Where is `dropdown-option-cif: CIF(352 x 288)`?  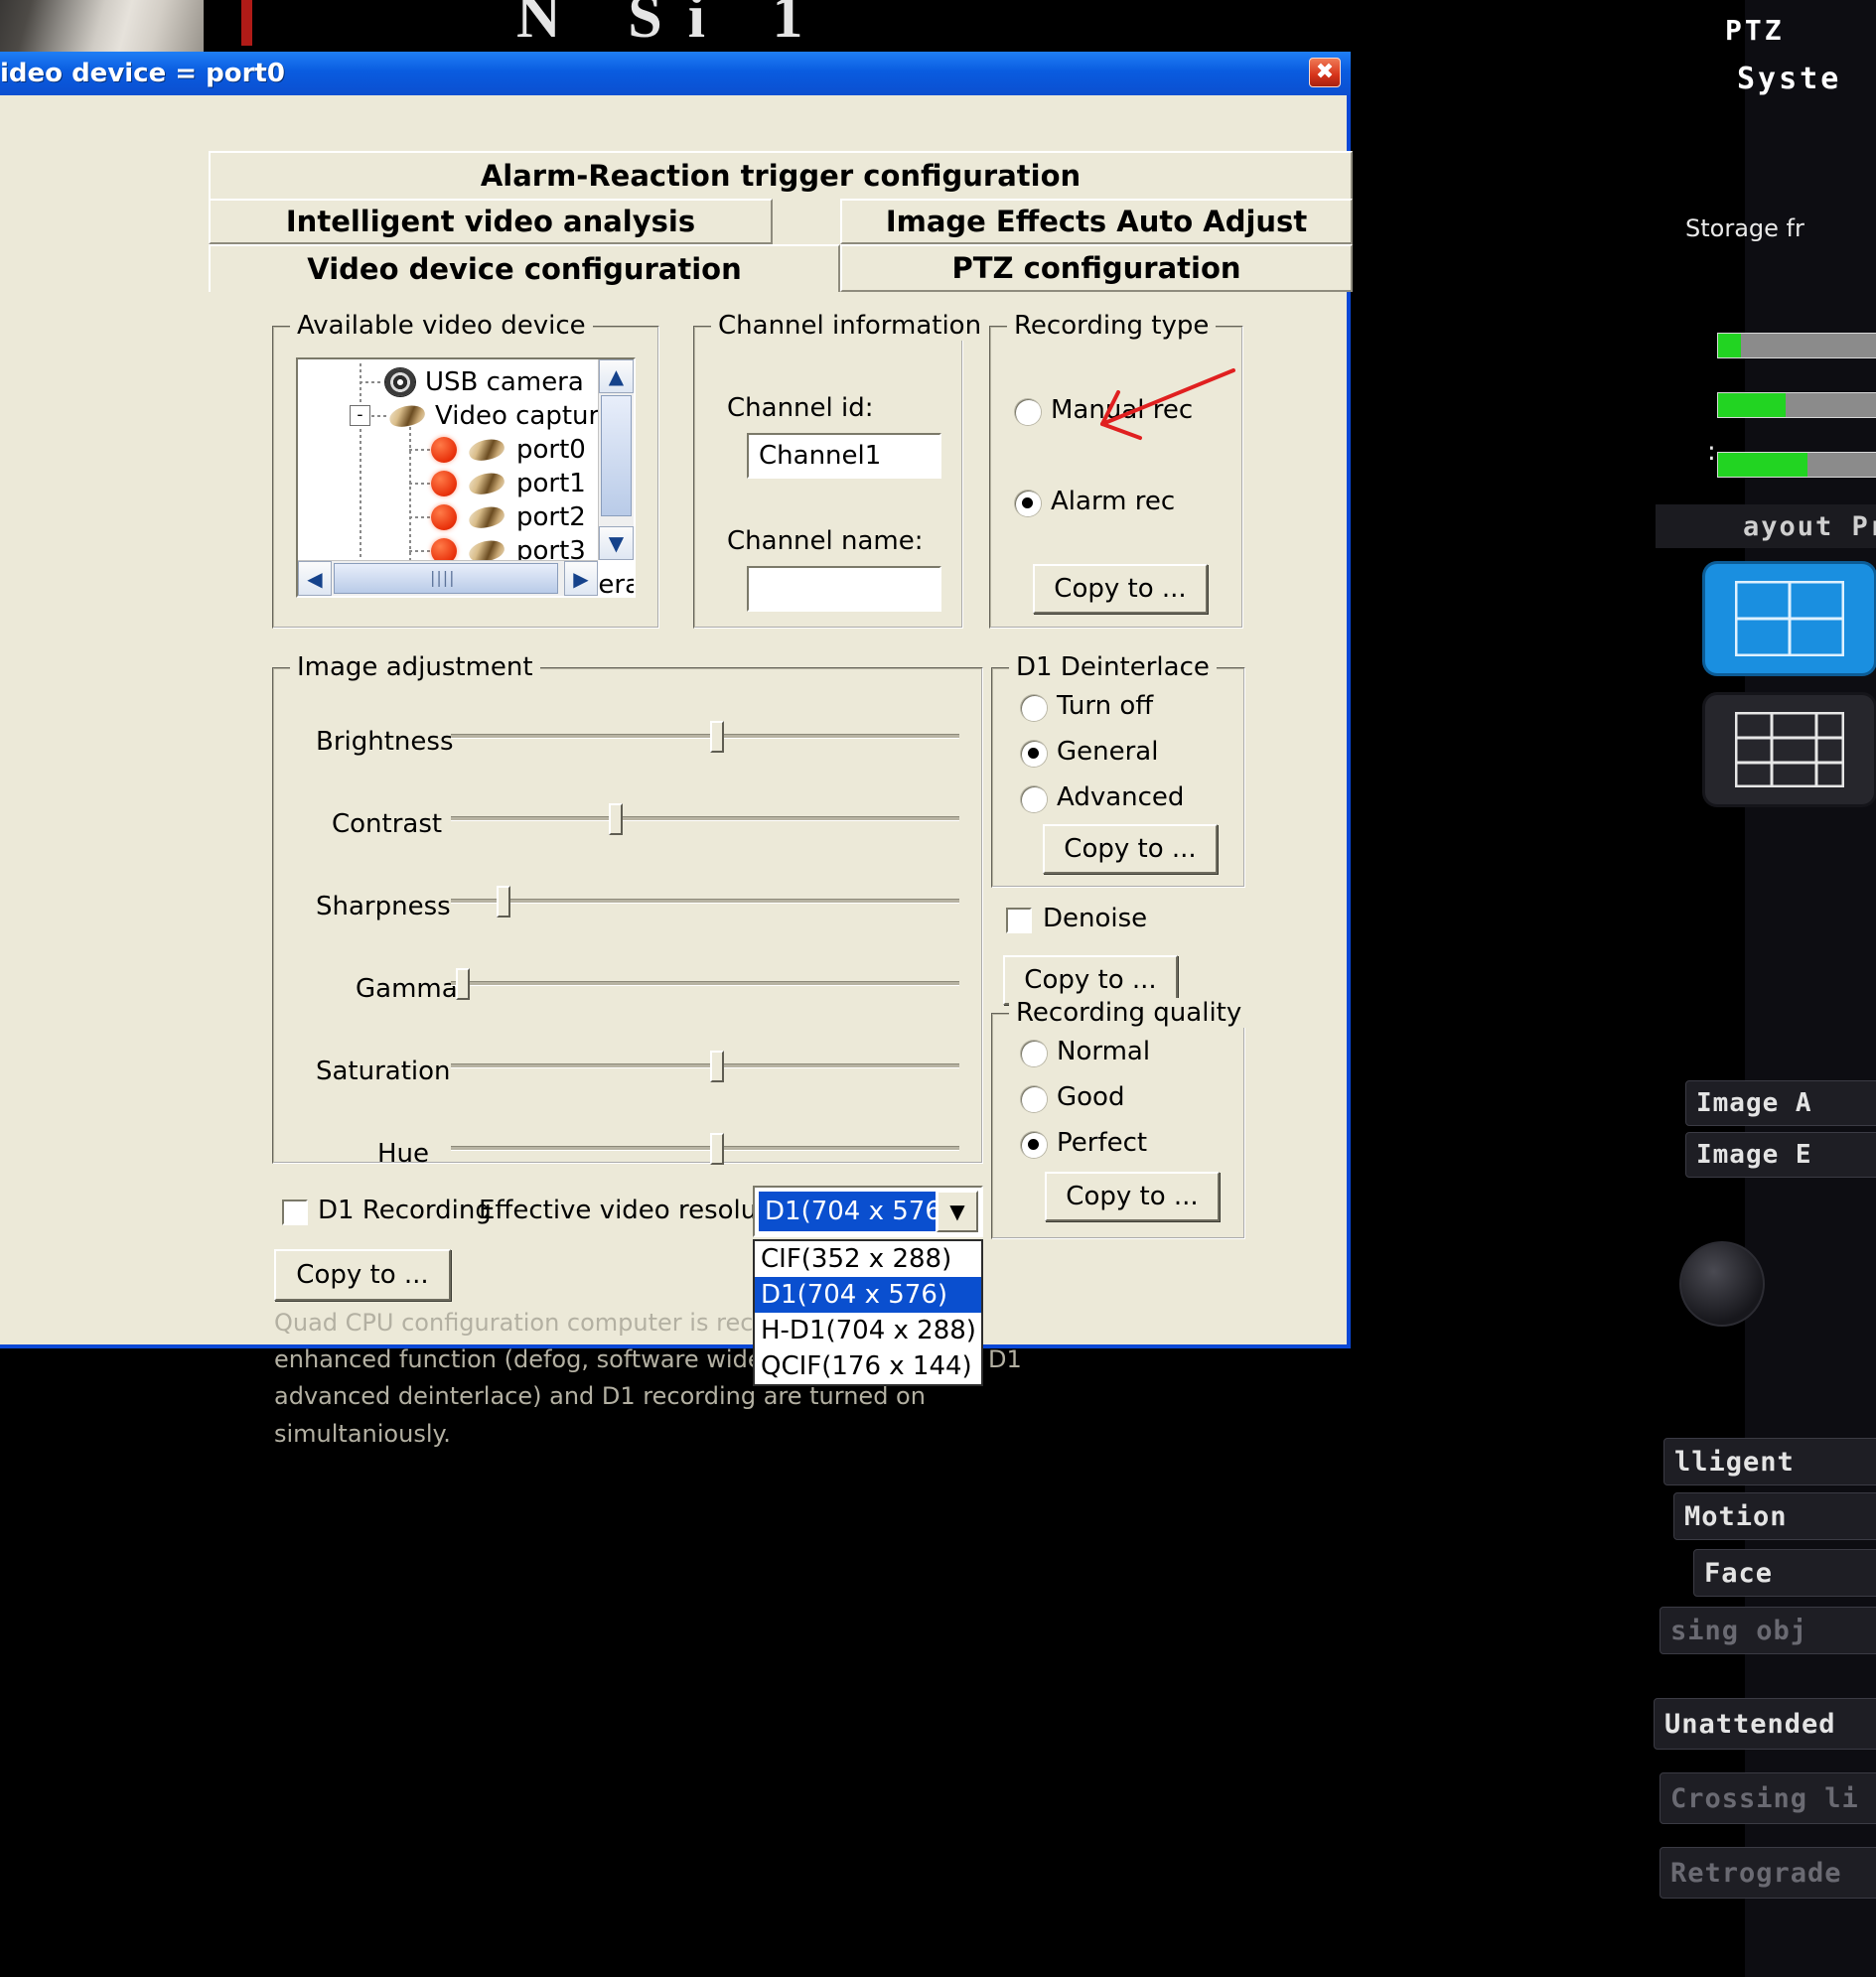 dropdown-option-cif: CIF(352 x 288) is located at coordinates (868, 1259).